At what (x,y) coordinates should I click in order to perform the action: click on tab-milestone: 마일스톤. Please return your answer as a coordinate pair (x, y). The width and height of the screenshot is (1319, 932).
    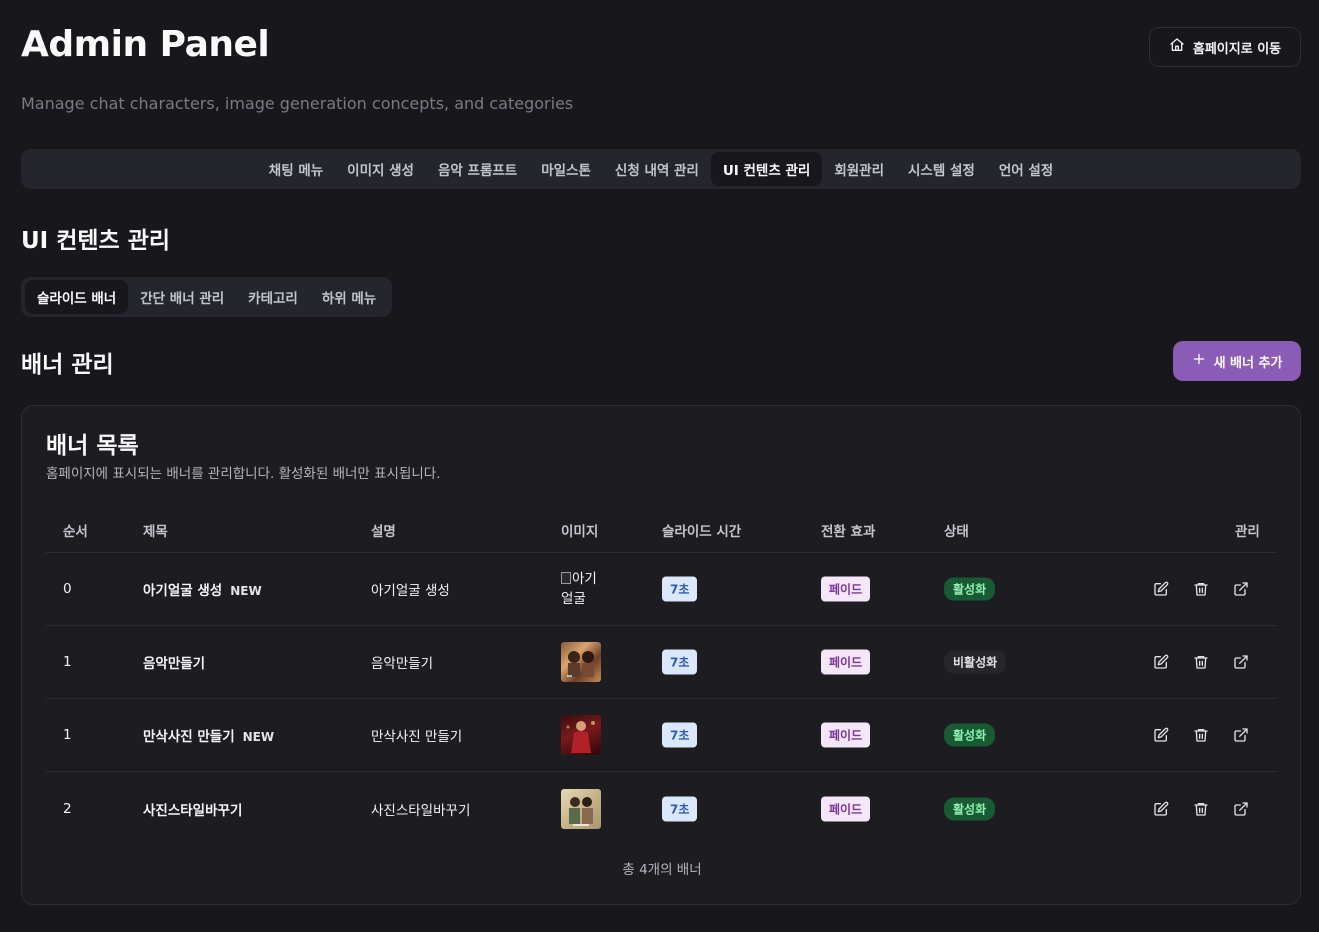
    Looking at the image, I should click on (566, 169).